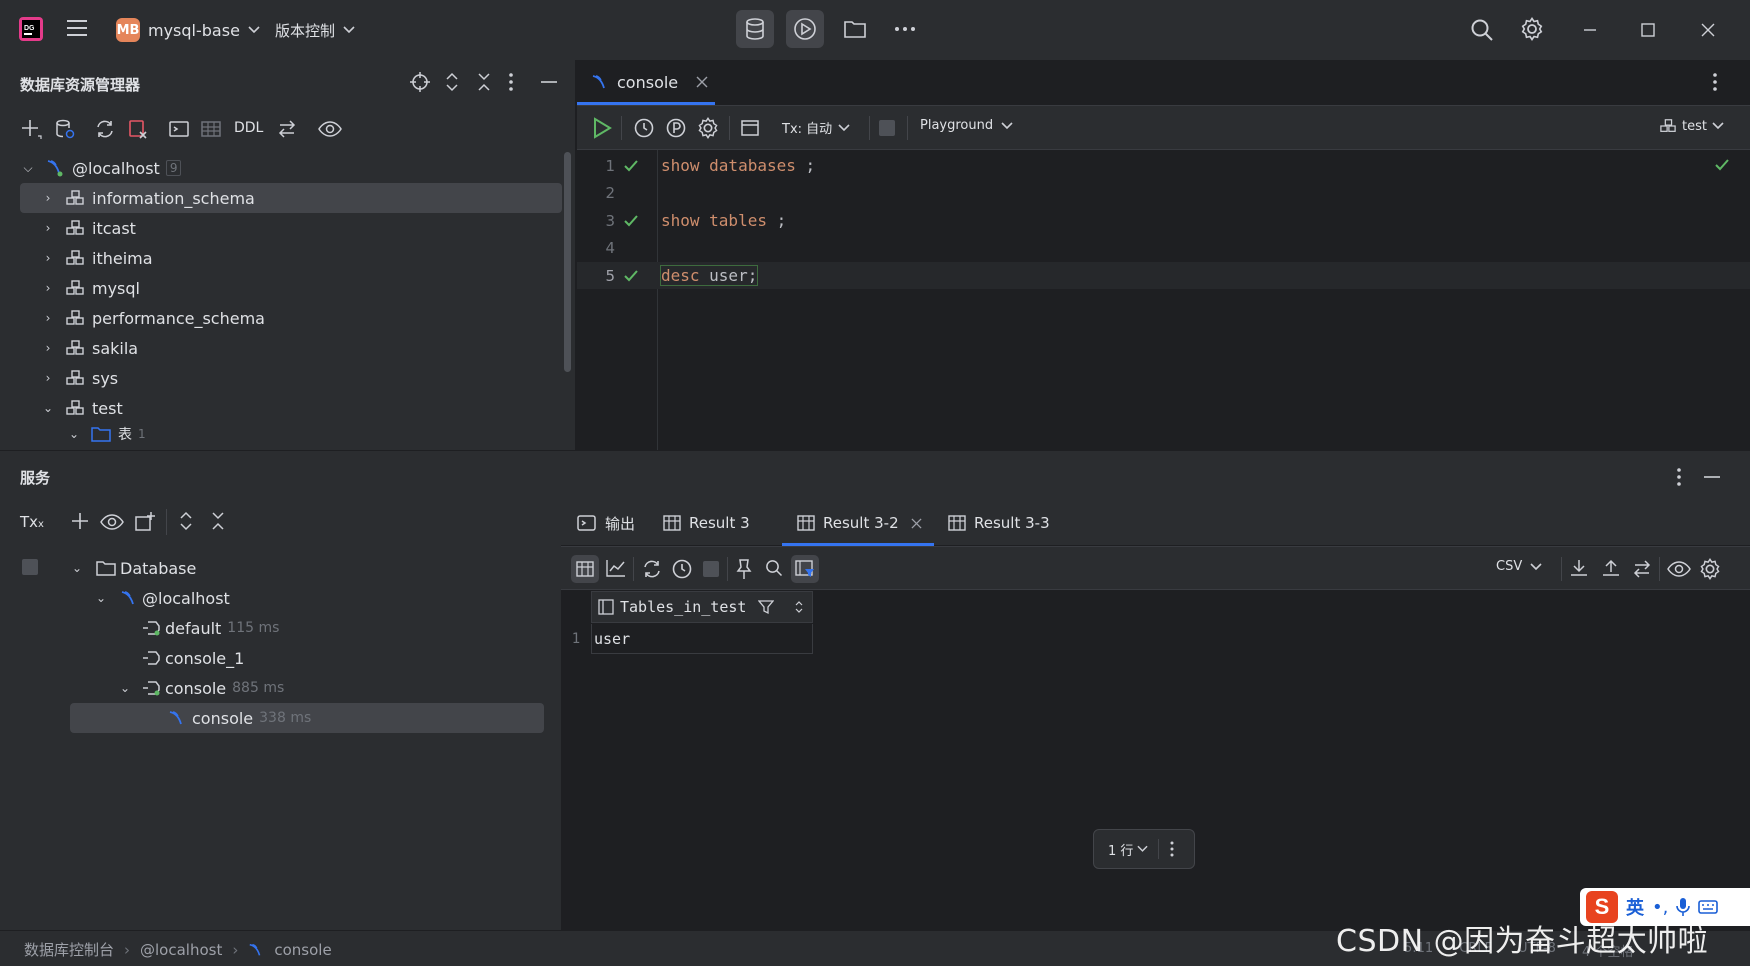 The image size is (1750, 966). Describe the element at coordinates (1579, 568) in the screenshot. I see `download-icon` at that location.